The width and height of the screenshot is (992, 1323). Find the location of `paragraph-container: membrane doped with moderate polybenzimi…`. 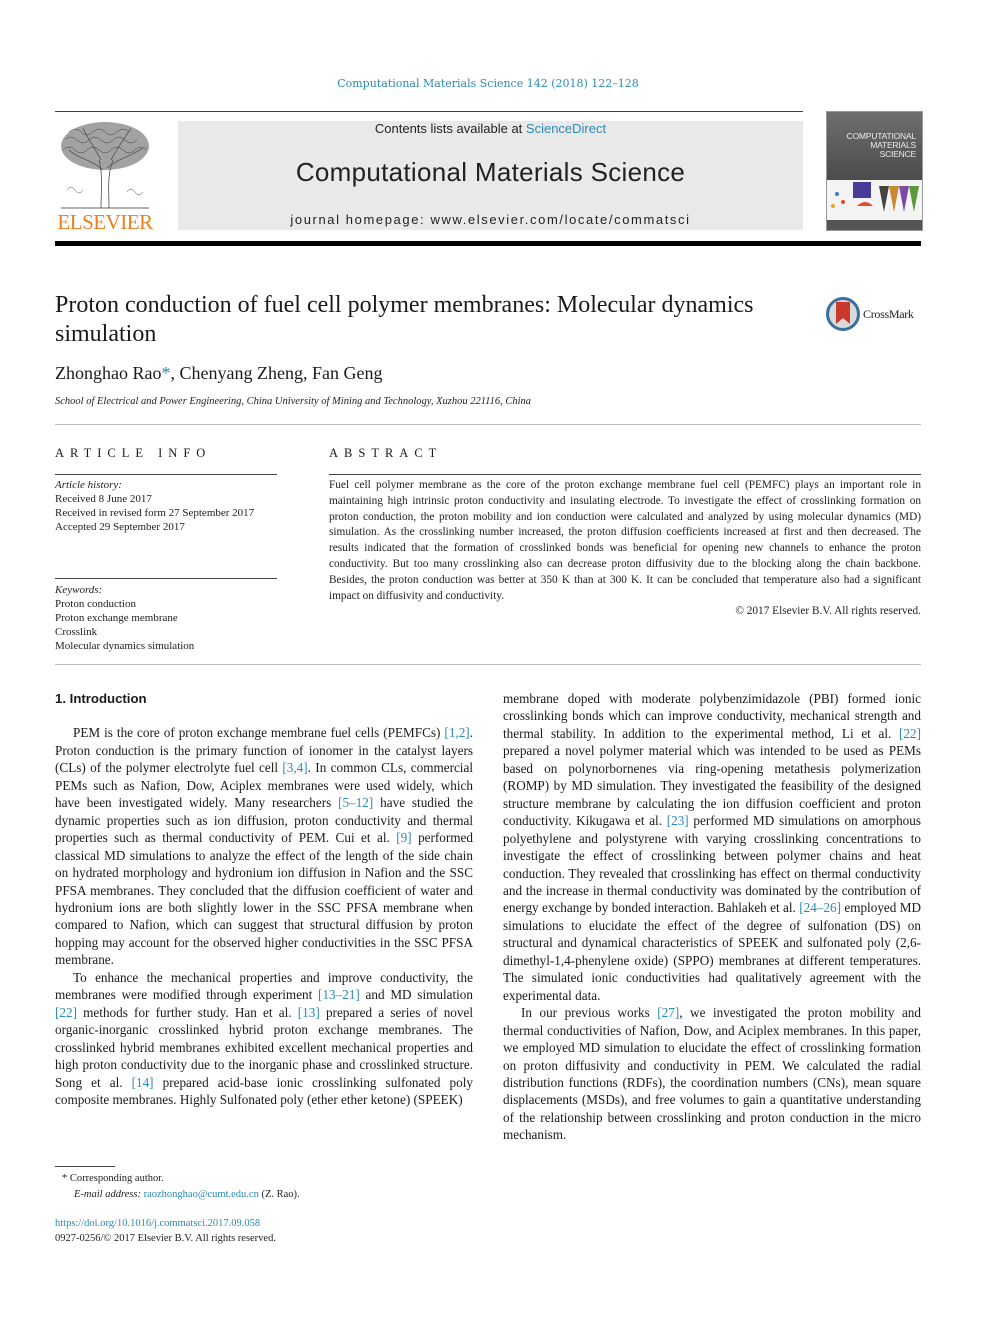

paragraph-container: membrane doped with moderate polybenzimi… is located at coordinates (712, 917).